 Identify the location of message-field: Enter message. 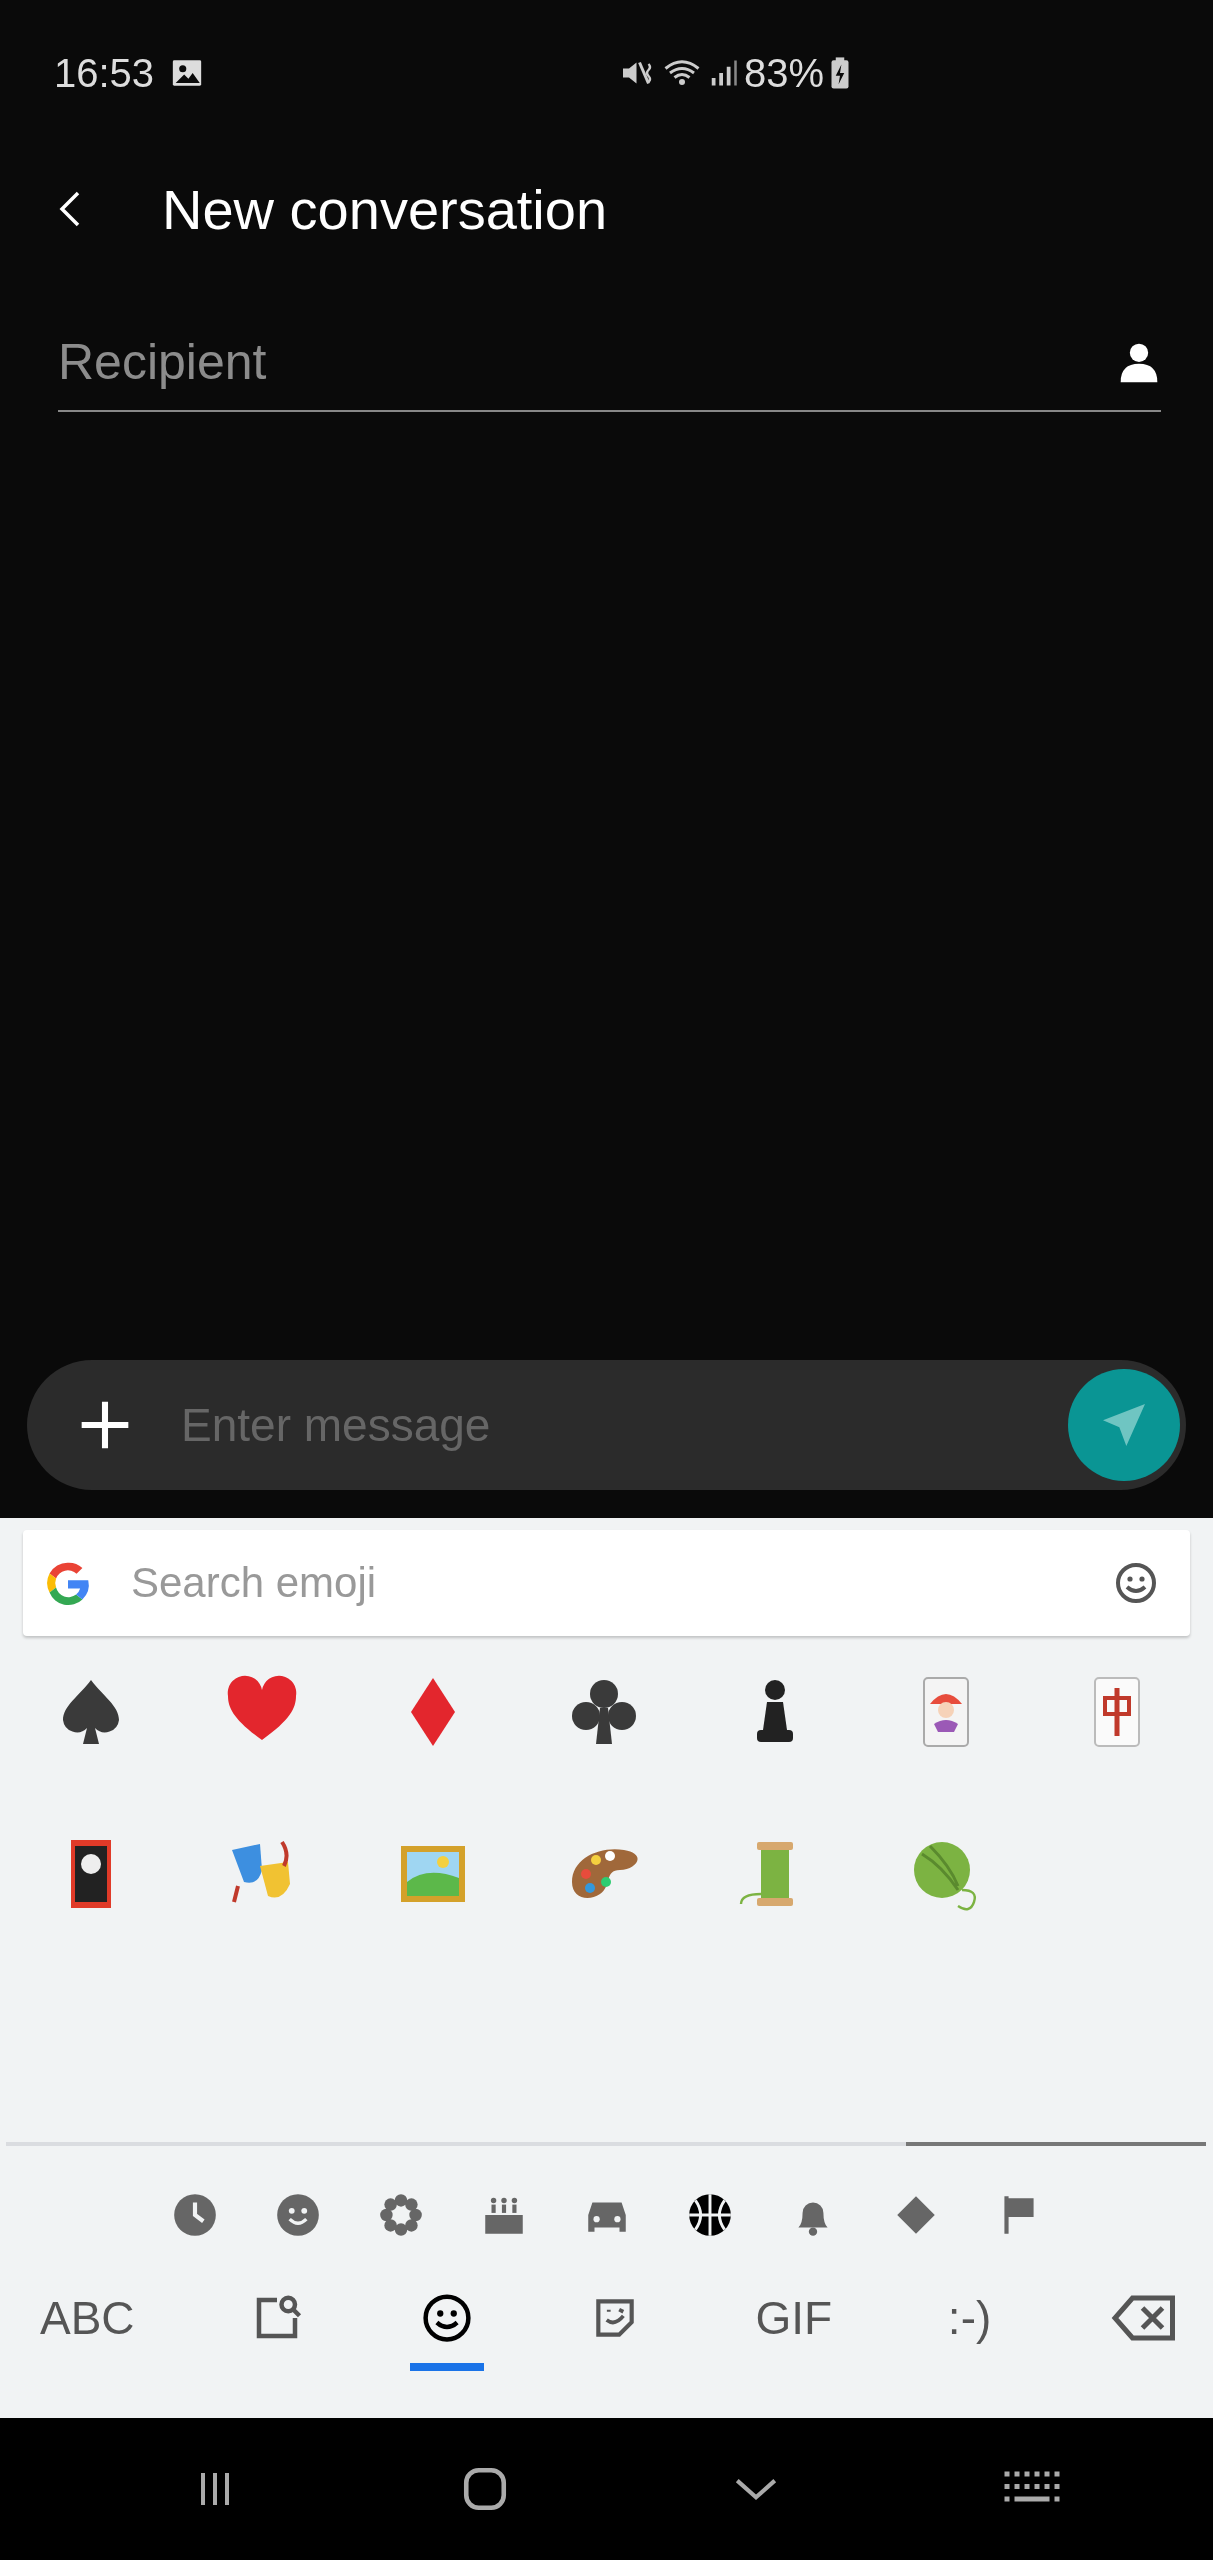
(624, 1425).